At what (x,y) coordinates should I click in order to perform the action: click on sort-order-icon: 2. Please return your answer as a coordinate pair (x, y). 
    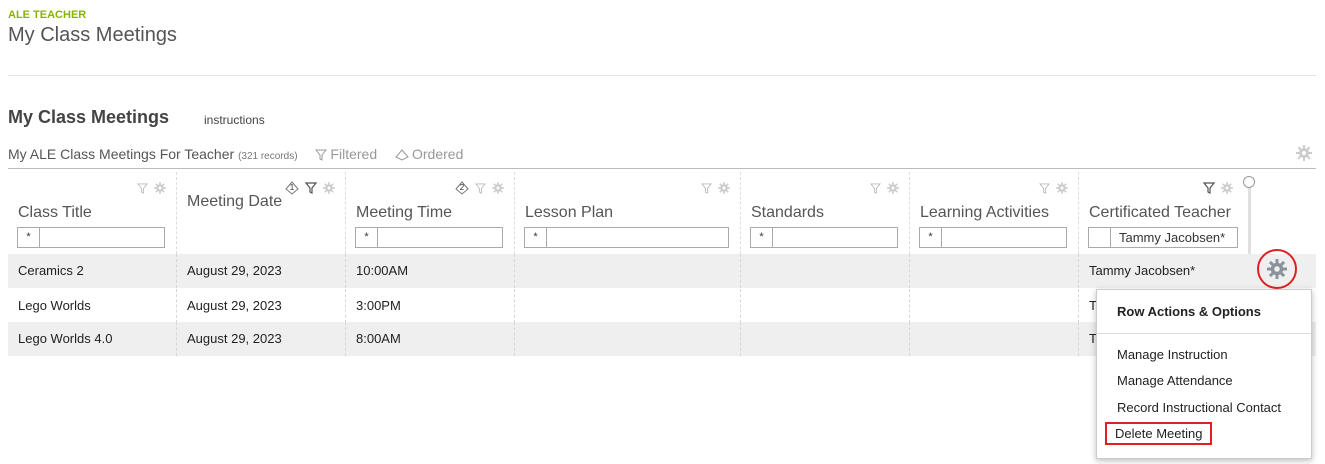
    Looking at the image, I should click on (462, 188).